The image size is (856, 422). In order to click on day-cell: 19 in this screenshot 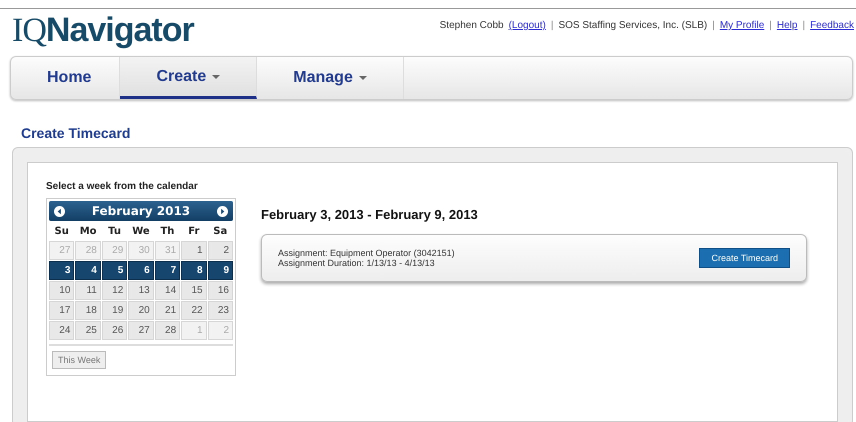, I will do `click(115, 310)`.